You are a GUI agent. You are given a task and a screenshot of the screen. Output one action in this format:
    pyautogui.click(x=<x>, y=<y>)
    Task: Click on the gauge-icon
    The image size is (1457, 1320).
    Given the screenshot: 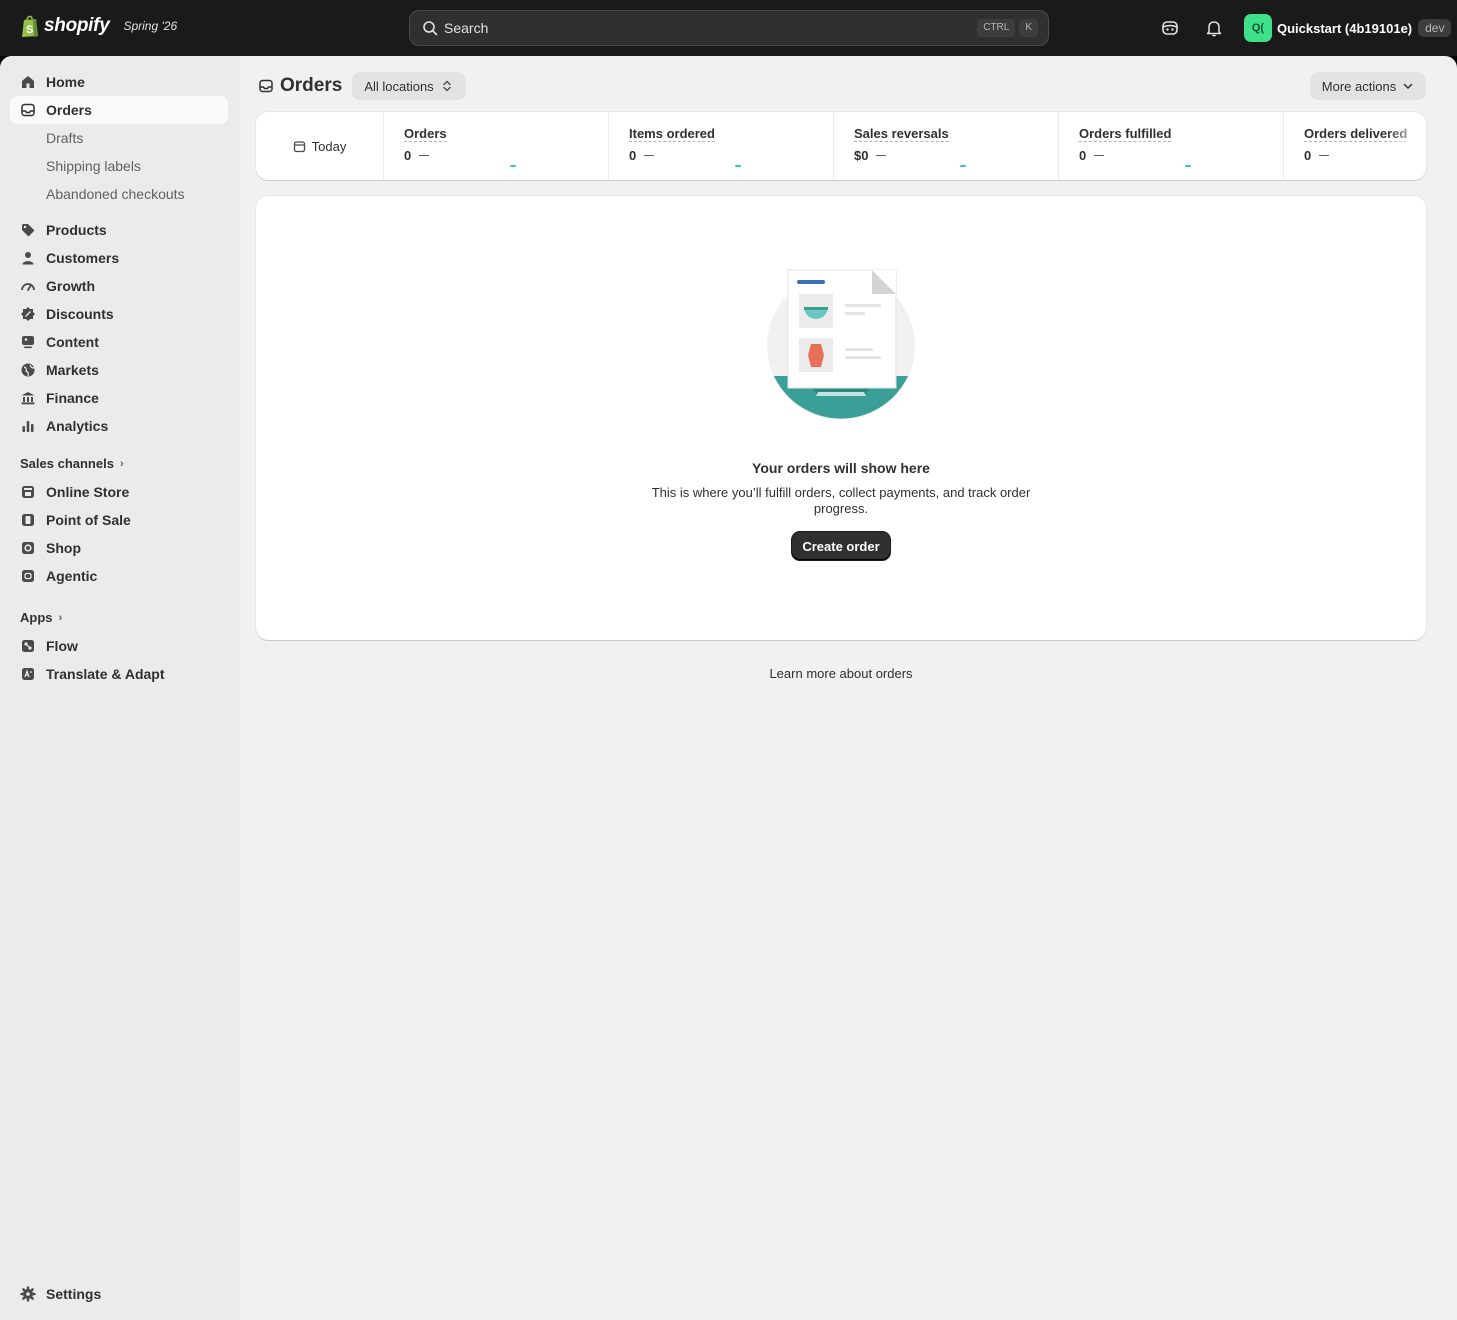 What is the action you would take?
    pyautogui.click(x=28, y=287)
    